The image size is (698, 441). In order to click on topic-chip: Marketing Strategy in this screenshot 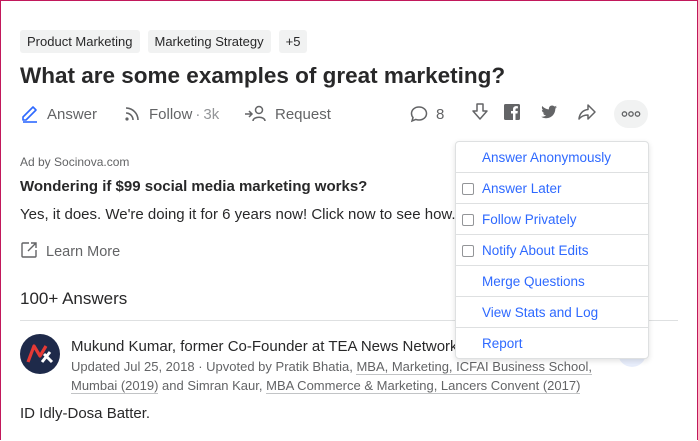, I will do `click(209, 41)`.